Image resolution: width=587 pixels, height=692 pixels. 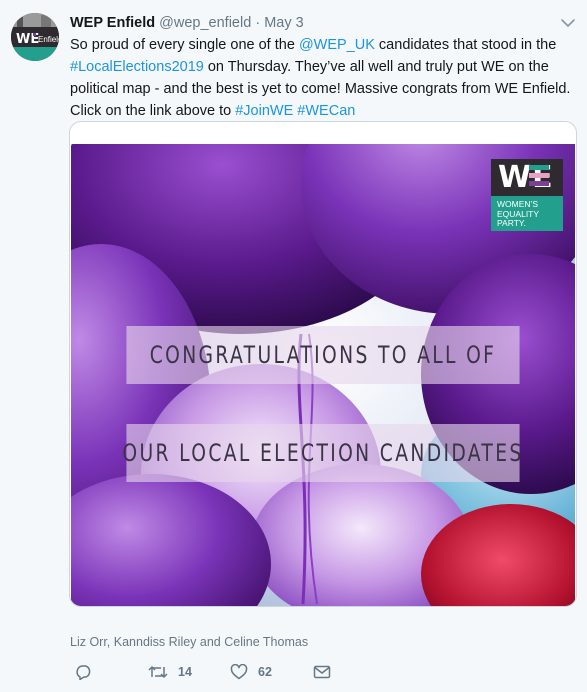 What do you see at coordinates (568, 22) in the screenshot?
I see `chevron-down-icon` at bounding box center [568, 22].